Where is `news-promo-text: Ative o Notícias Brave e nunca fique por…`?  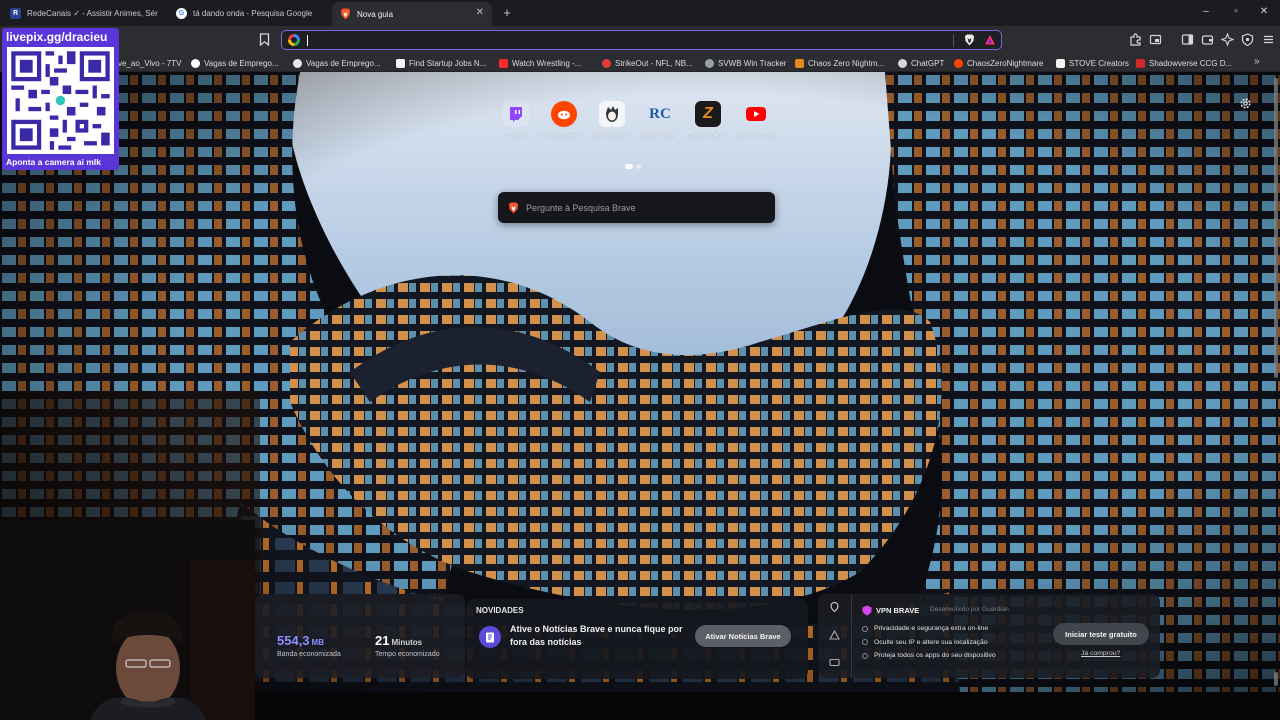
news-promo-text: Ative o Notícias Brave e nunca fique por… is located at coordinates (596, 635).